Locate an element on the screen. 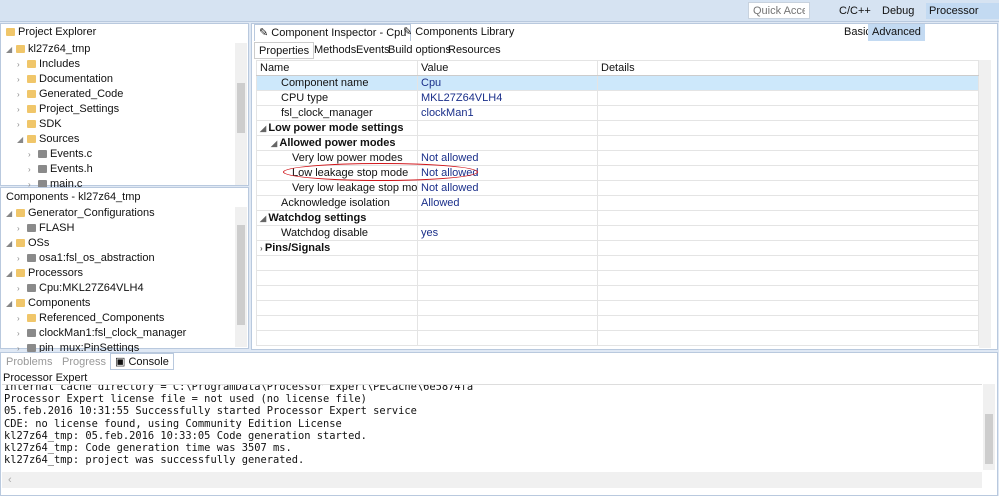 The height and width of the screenshot is (496, 999). property-row: ◢ Watchdog settings is located at coordinates (617, 218).